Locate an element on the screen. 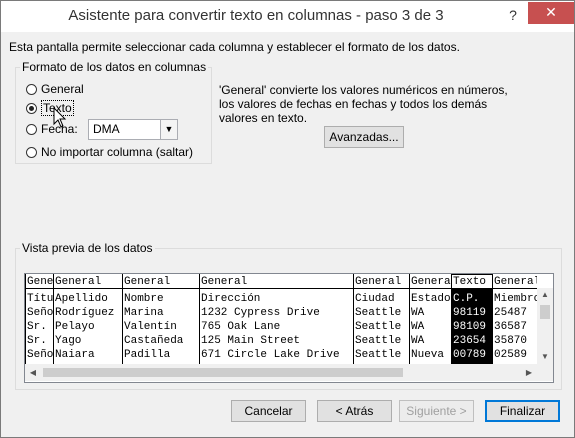  preview-legend: Vista previa de los datos is located at coordinates (87, 248).